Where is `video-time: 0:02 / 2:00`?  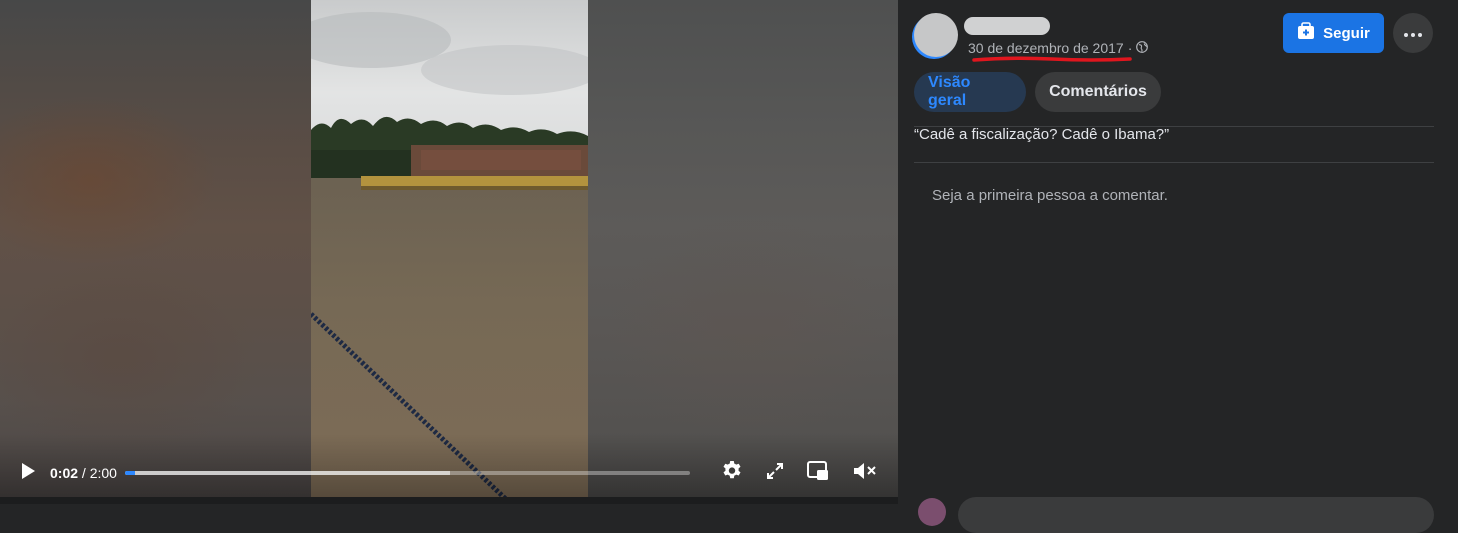 video-time: 0:02 / 2:00 is located at coordinates (83, 473).